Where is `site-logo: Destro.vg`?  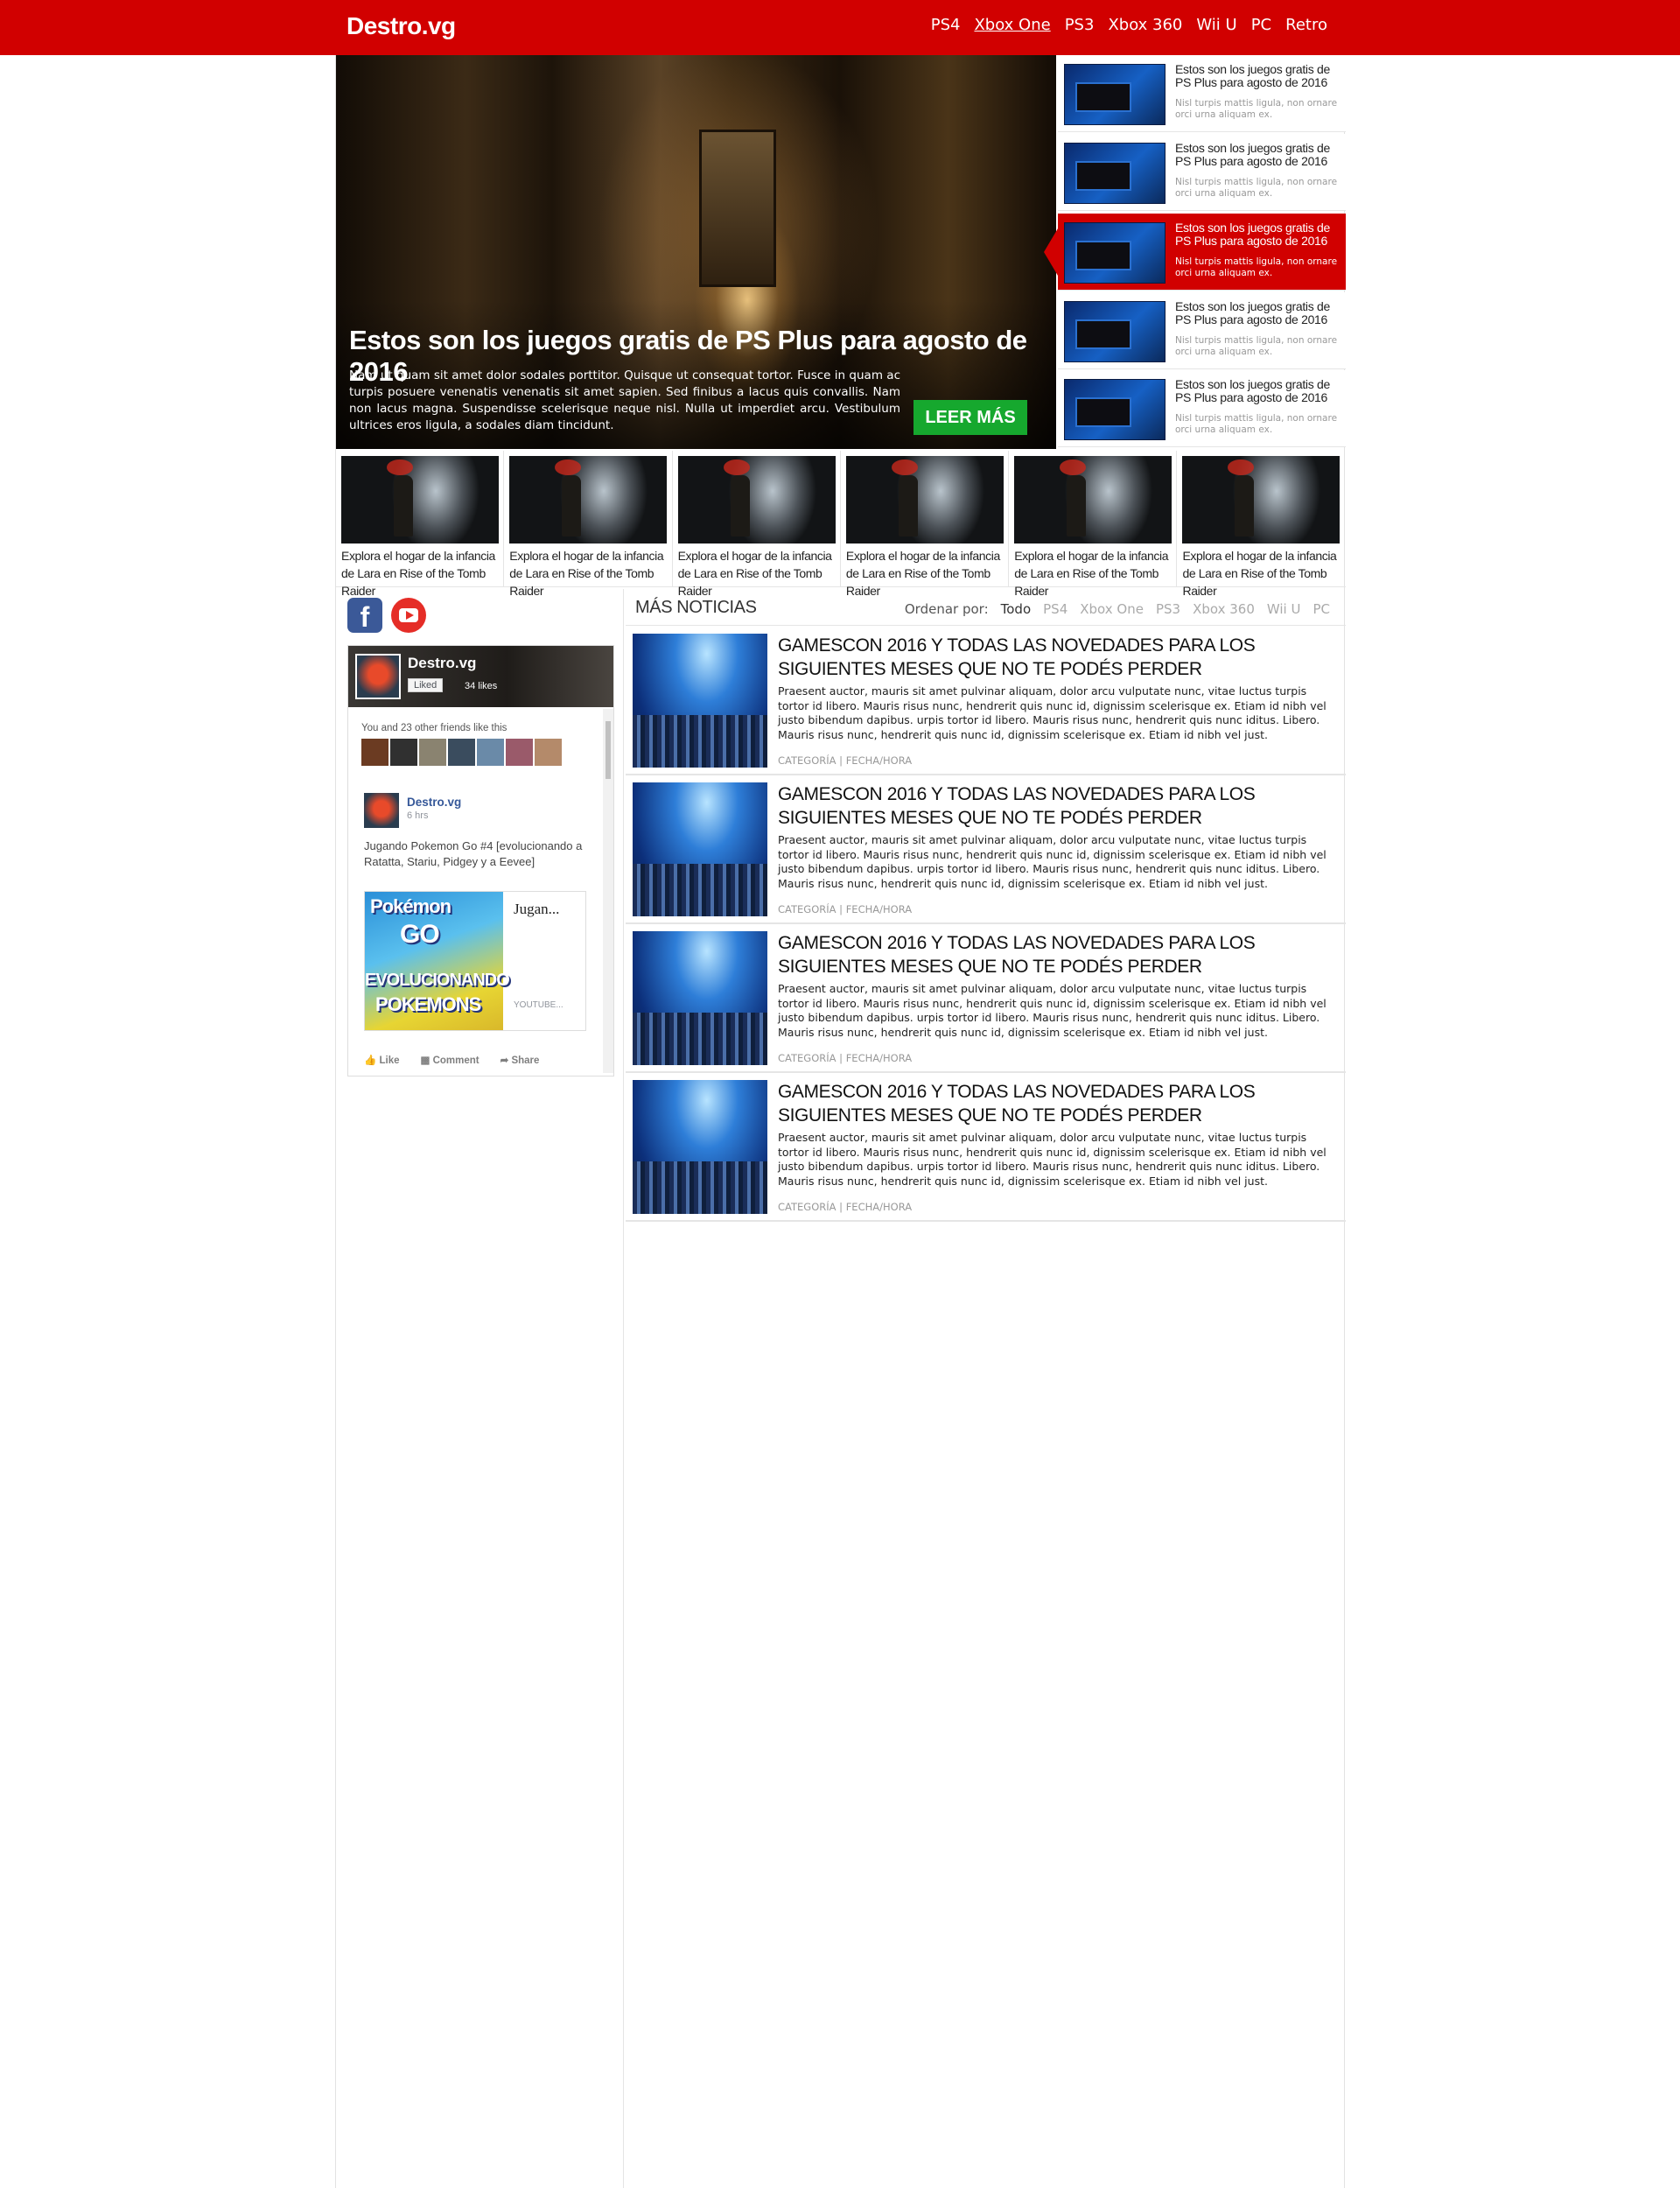 site-logo: Destro.vg is located at coordinates (401, 26).